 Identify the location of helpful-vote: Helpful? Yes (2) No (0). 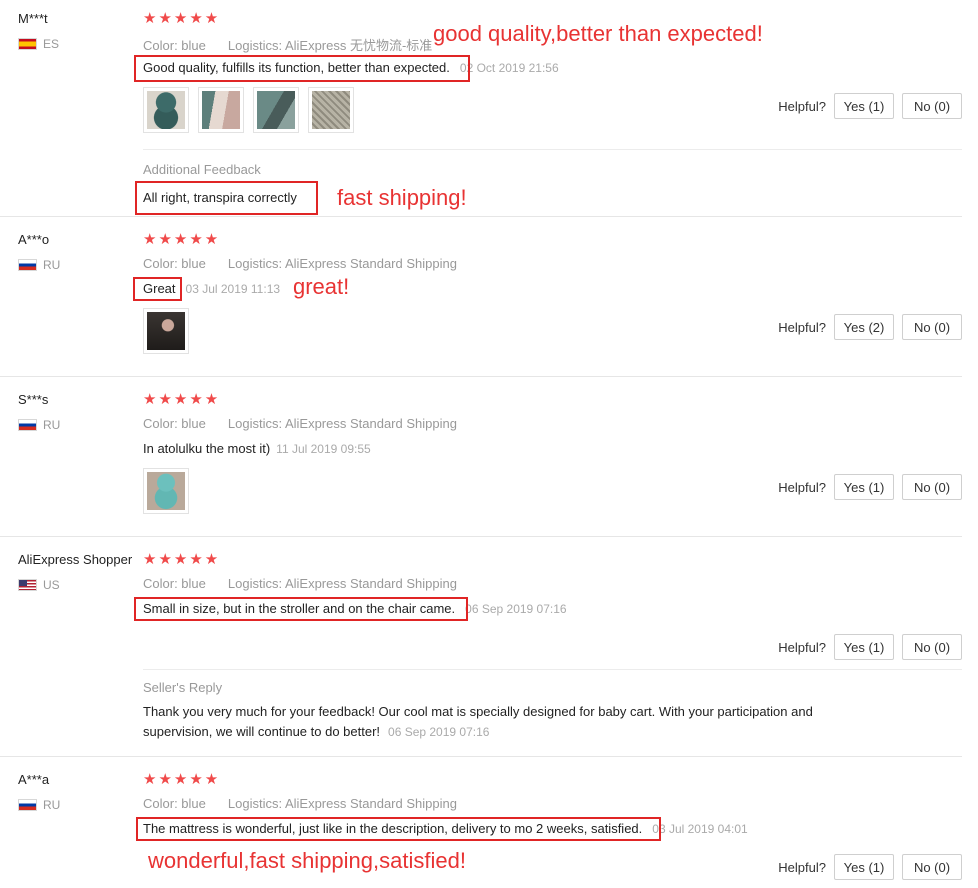
(870, 327).